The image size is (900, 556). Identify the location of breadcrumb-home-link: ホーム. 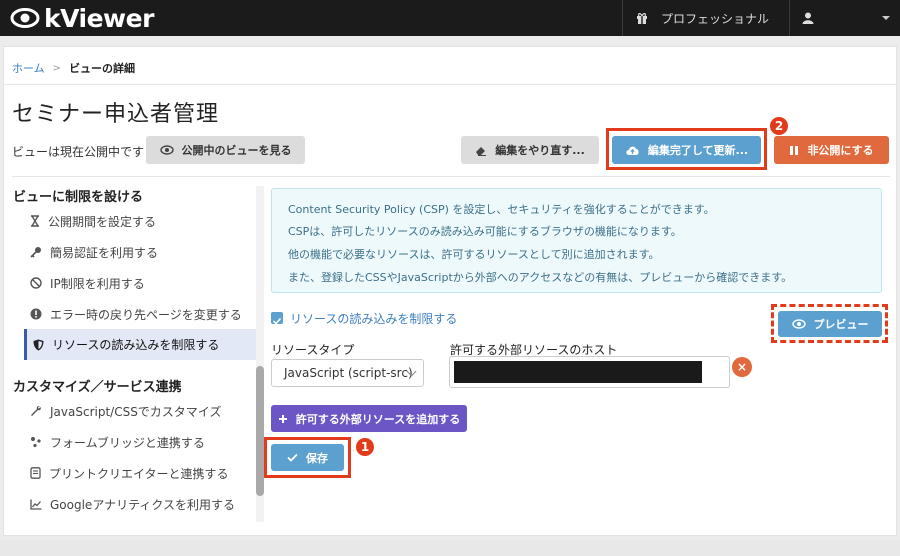
(28, 68).